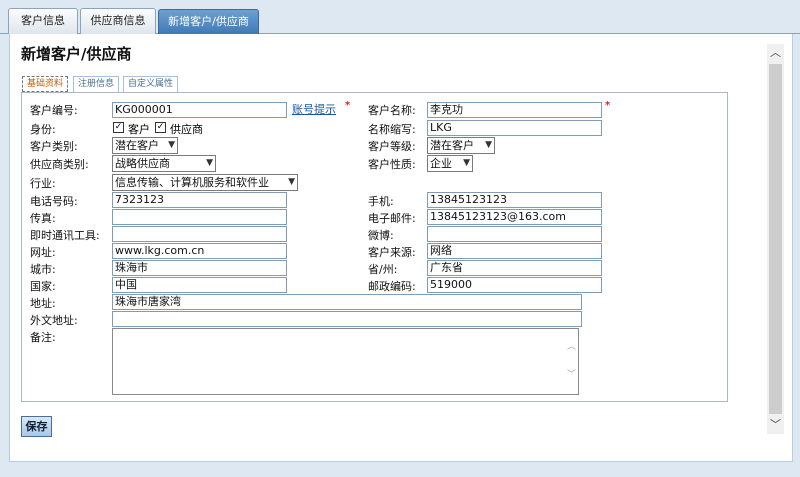 The height and width of the screenshot is (477, 800). I want to click on notes-label: 备注:, so click(43, 337).